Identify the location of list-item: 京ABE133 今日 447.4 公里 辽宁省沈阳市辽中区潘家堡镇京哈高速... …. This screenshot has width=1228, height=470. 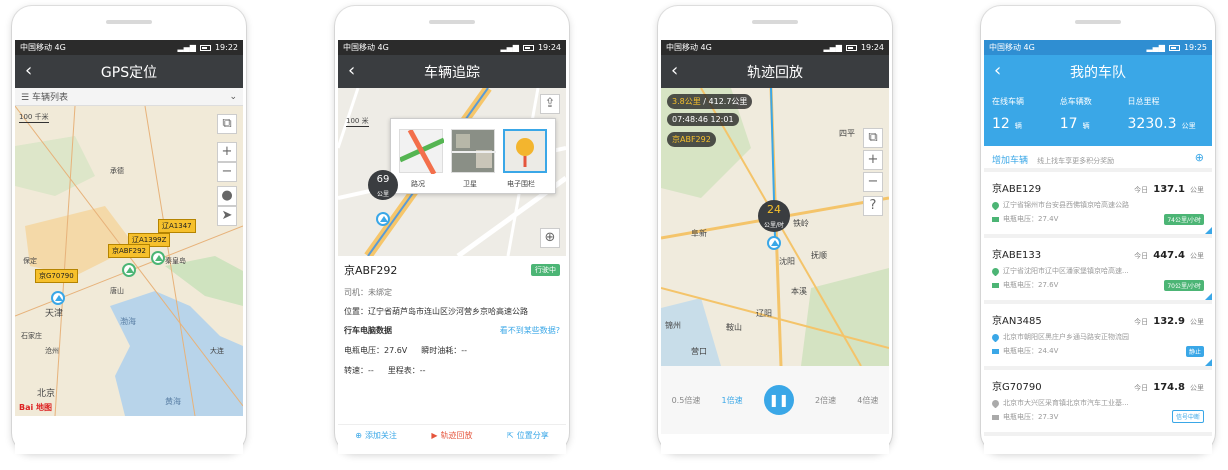
(1098, 271).